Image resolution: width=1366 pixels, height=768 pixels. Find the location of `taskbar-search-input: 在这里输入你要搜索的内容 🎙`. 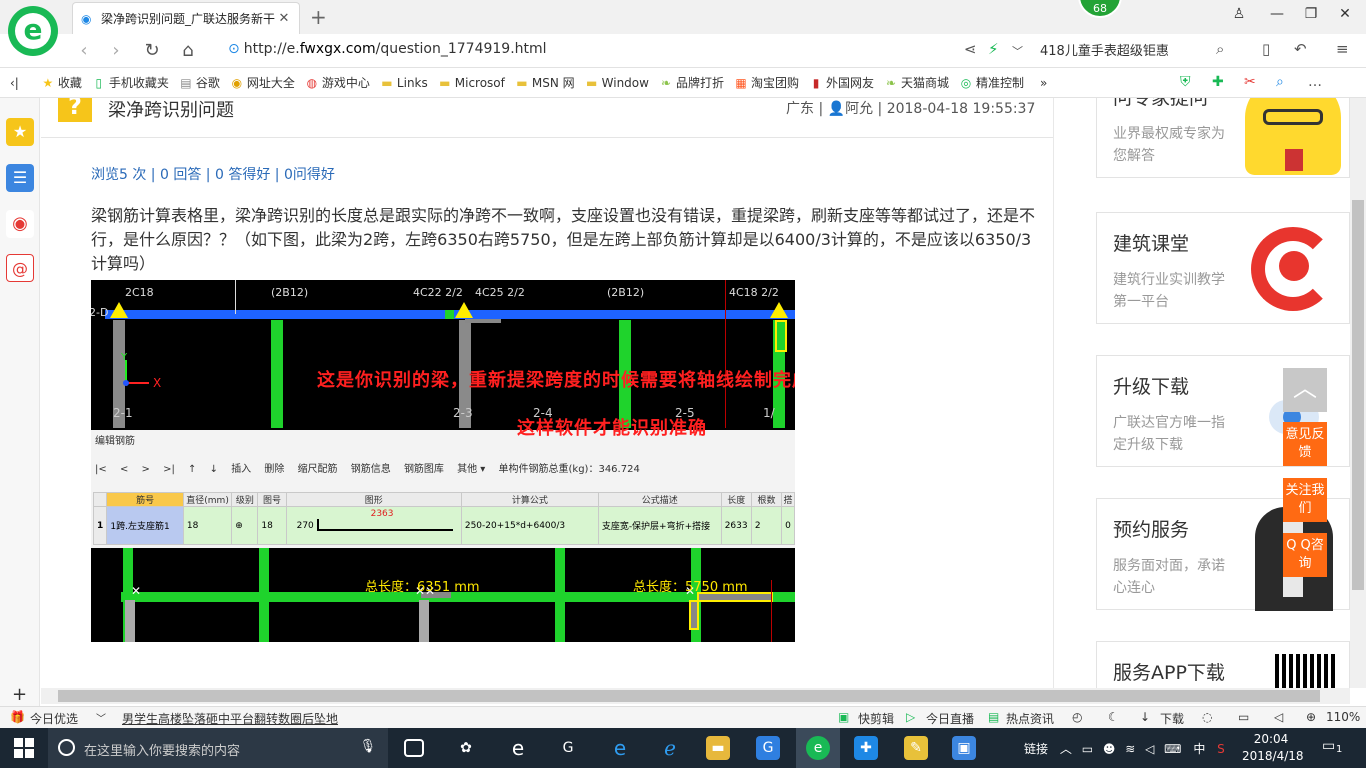

taskbar-search-input: 在这里输入你要搜索的内容 🎙 is located at coordinates (218, 748).